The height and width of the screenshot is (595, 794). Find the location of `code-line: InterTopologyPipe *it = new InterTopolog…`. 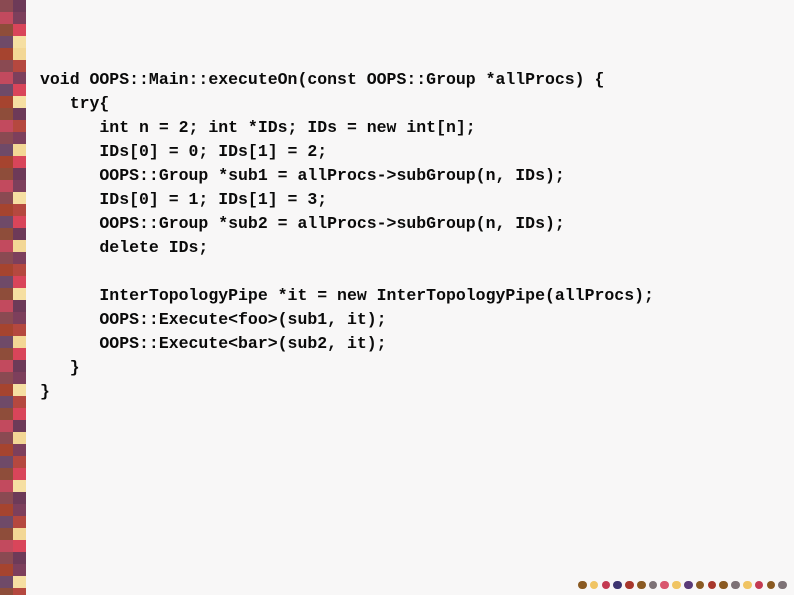

code-line: InterTopologyPipe *it = new InterTopolog… is located at coordinates (347, 295).